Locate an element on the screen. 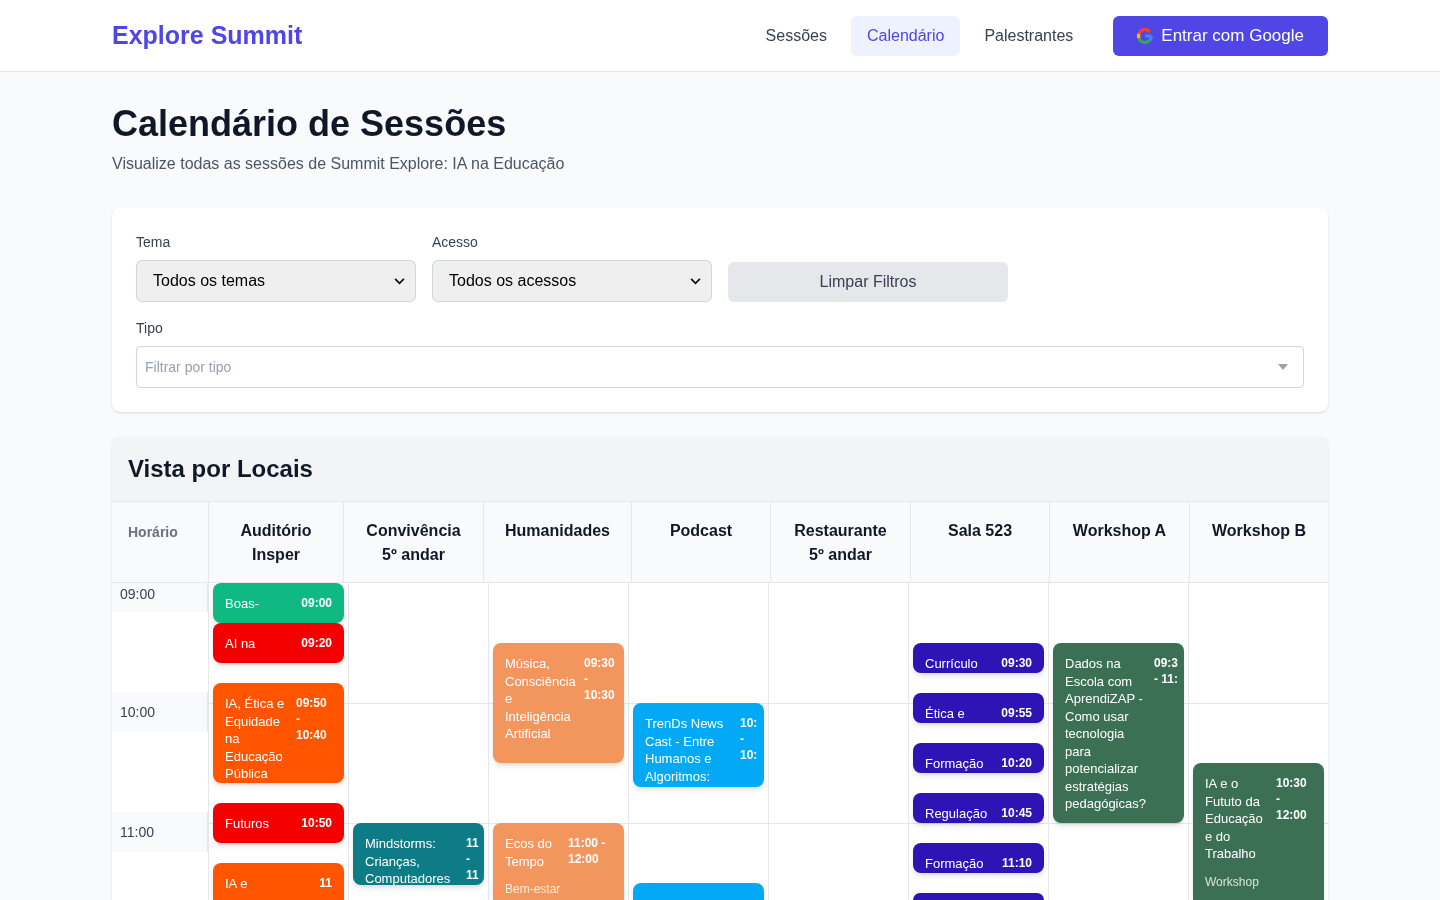  column-header: Restaurante 5º andar is located at coordinates (840, 543).